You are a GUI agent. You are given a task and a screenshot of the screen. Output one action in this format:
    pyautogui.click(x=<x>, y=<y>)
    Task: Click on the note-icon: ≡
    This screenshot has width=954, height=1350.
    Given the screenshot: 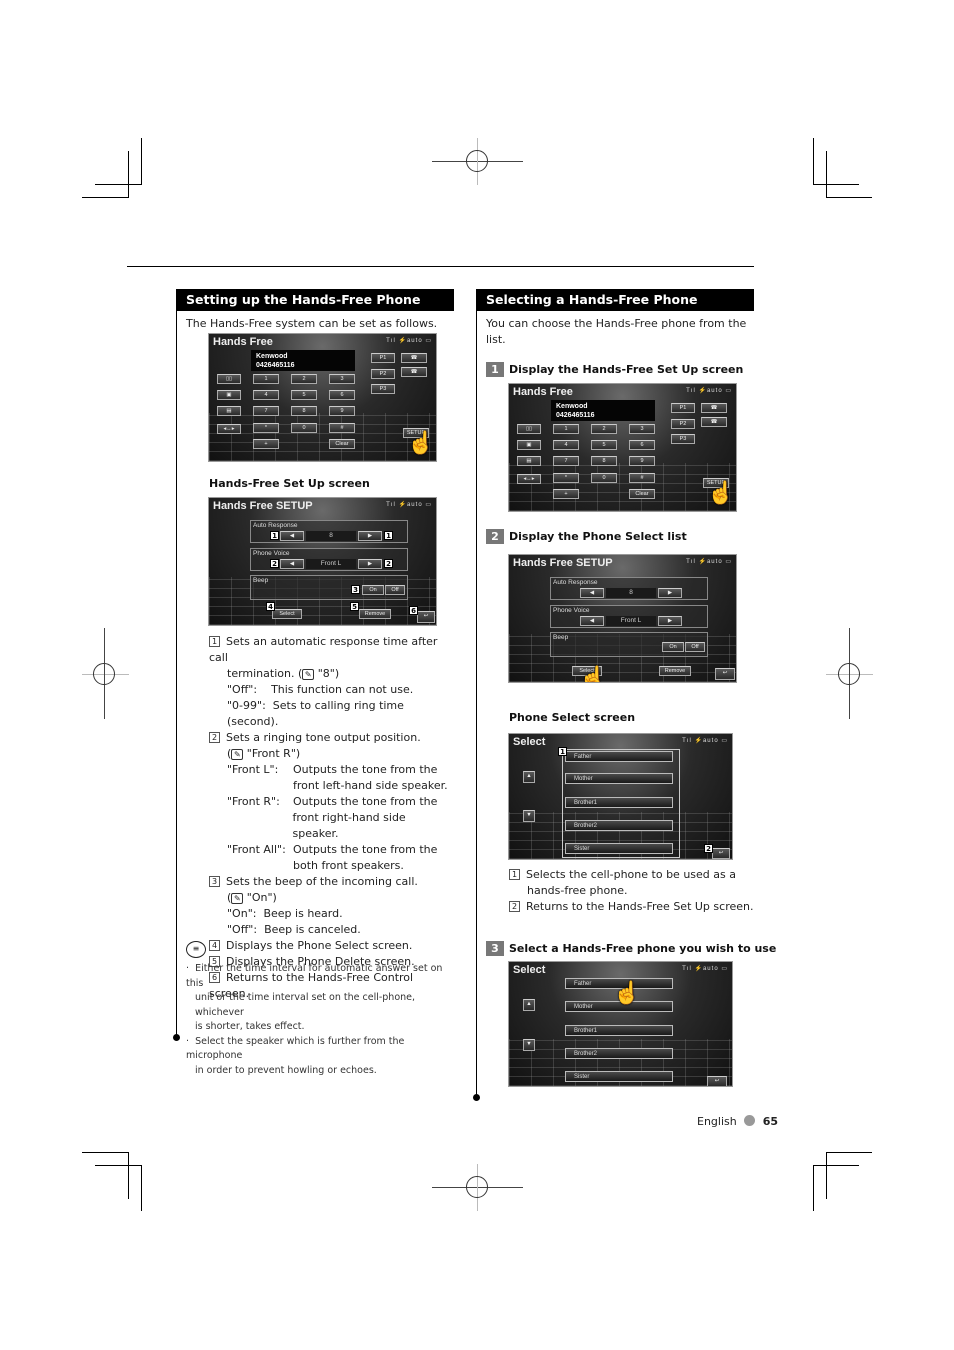 What is the action you would take?
    pyautogui.click(x=196, y=949)
    